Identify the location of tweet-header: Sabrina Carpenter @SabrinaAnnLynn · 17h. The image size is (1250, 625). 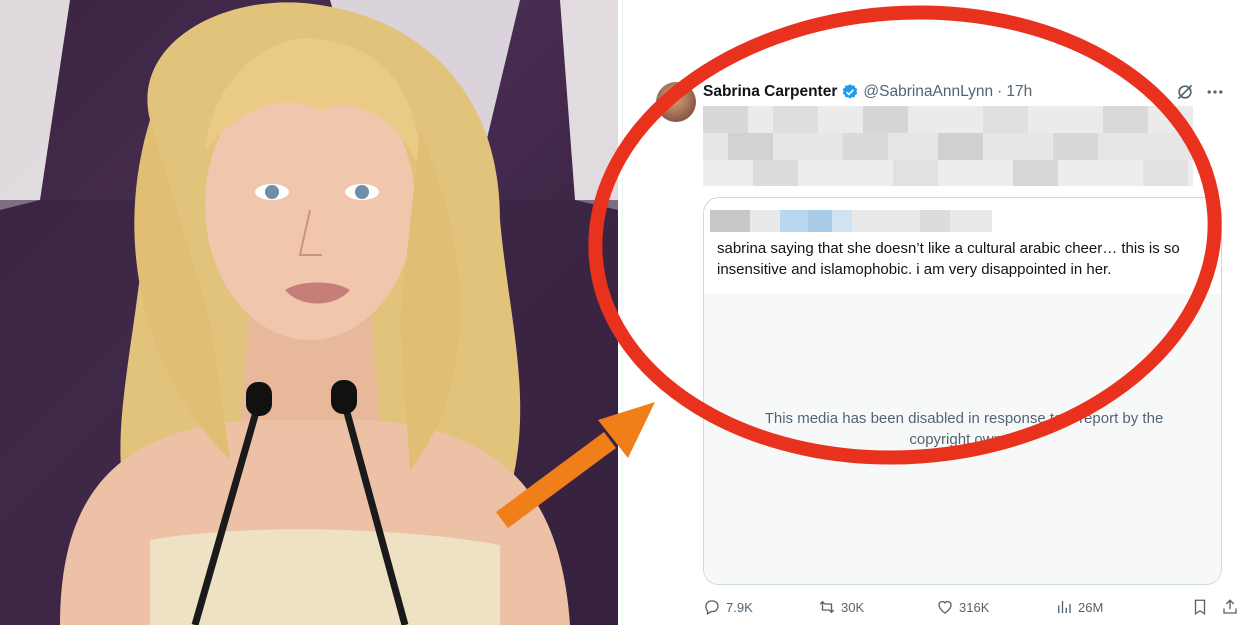
(867, 92).